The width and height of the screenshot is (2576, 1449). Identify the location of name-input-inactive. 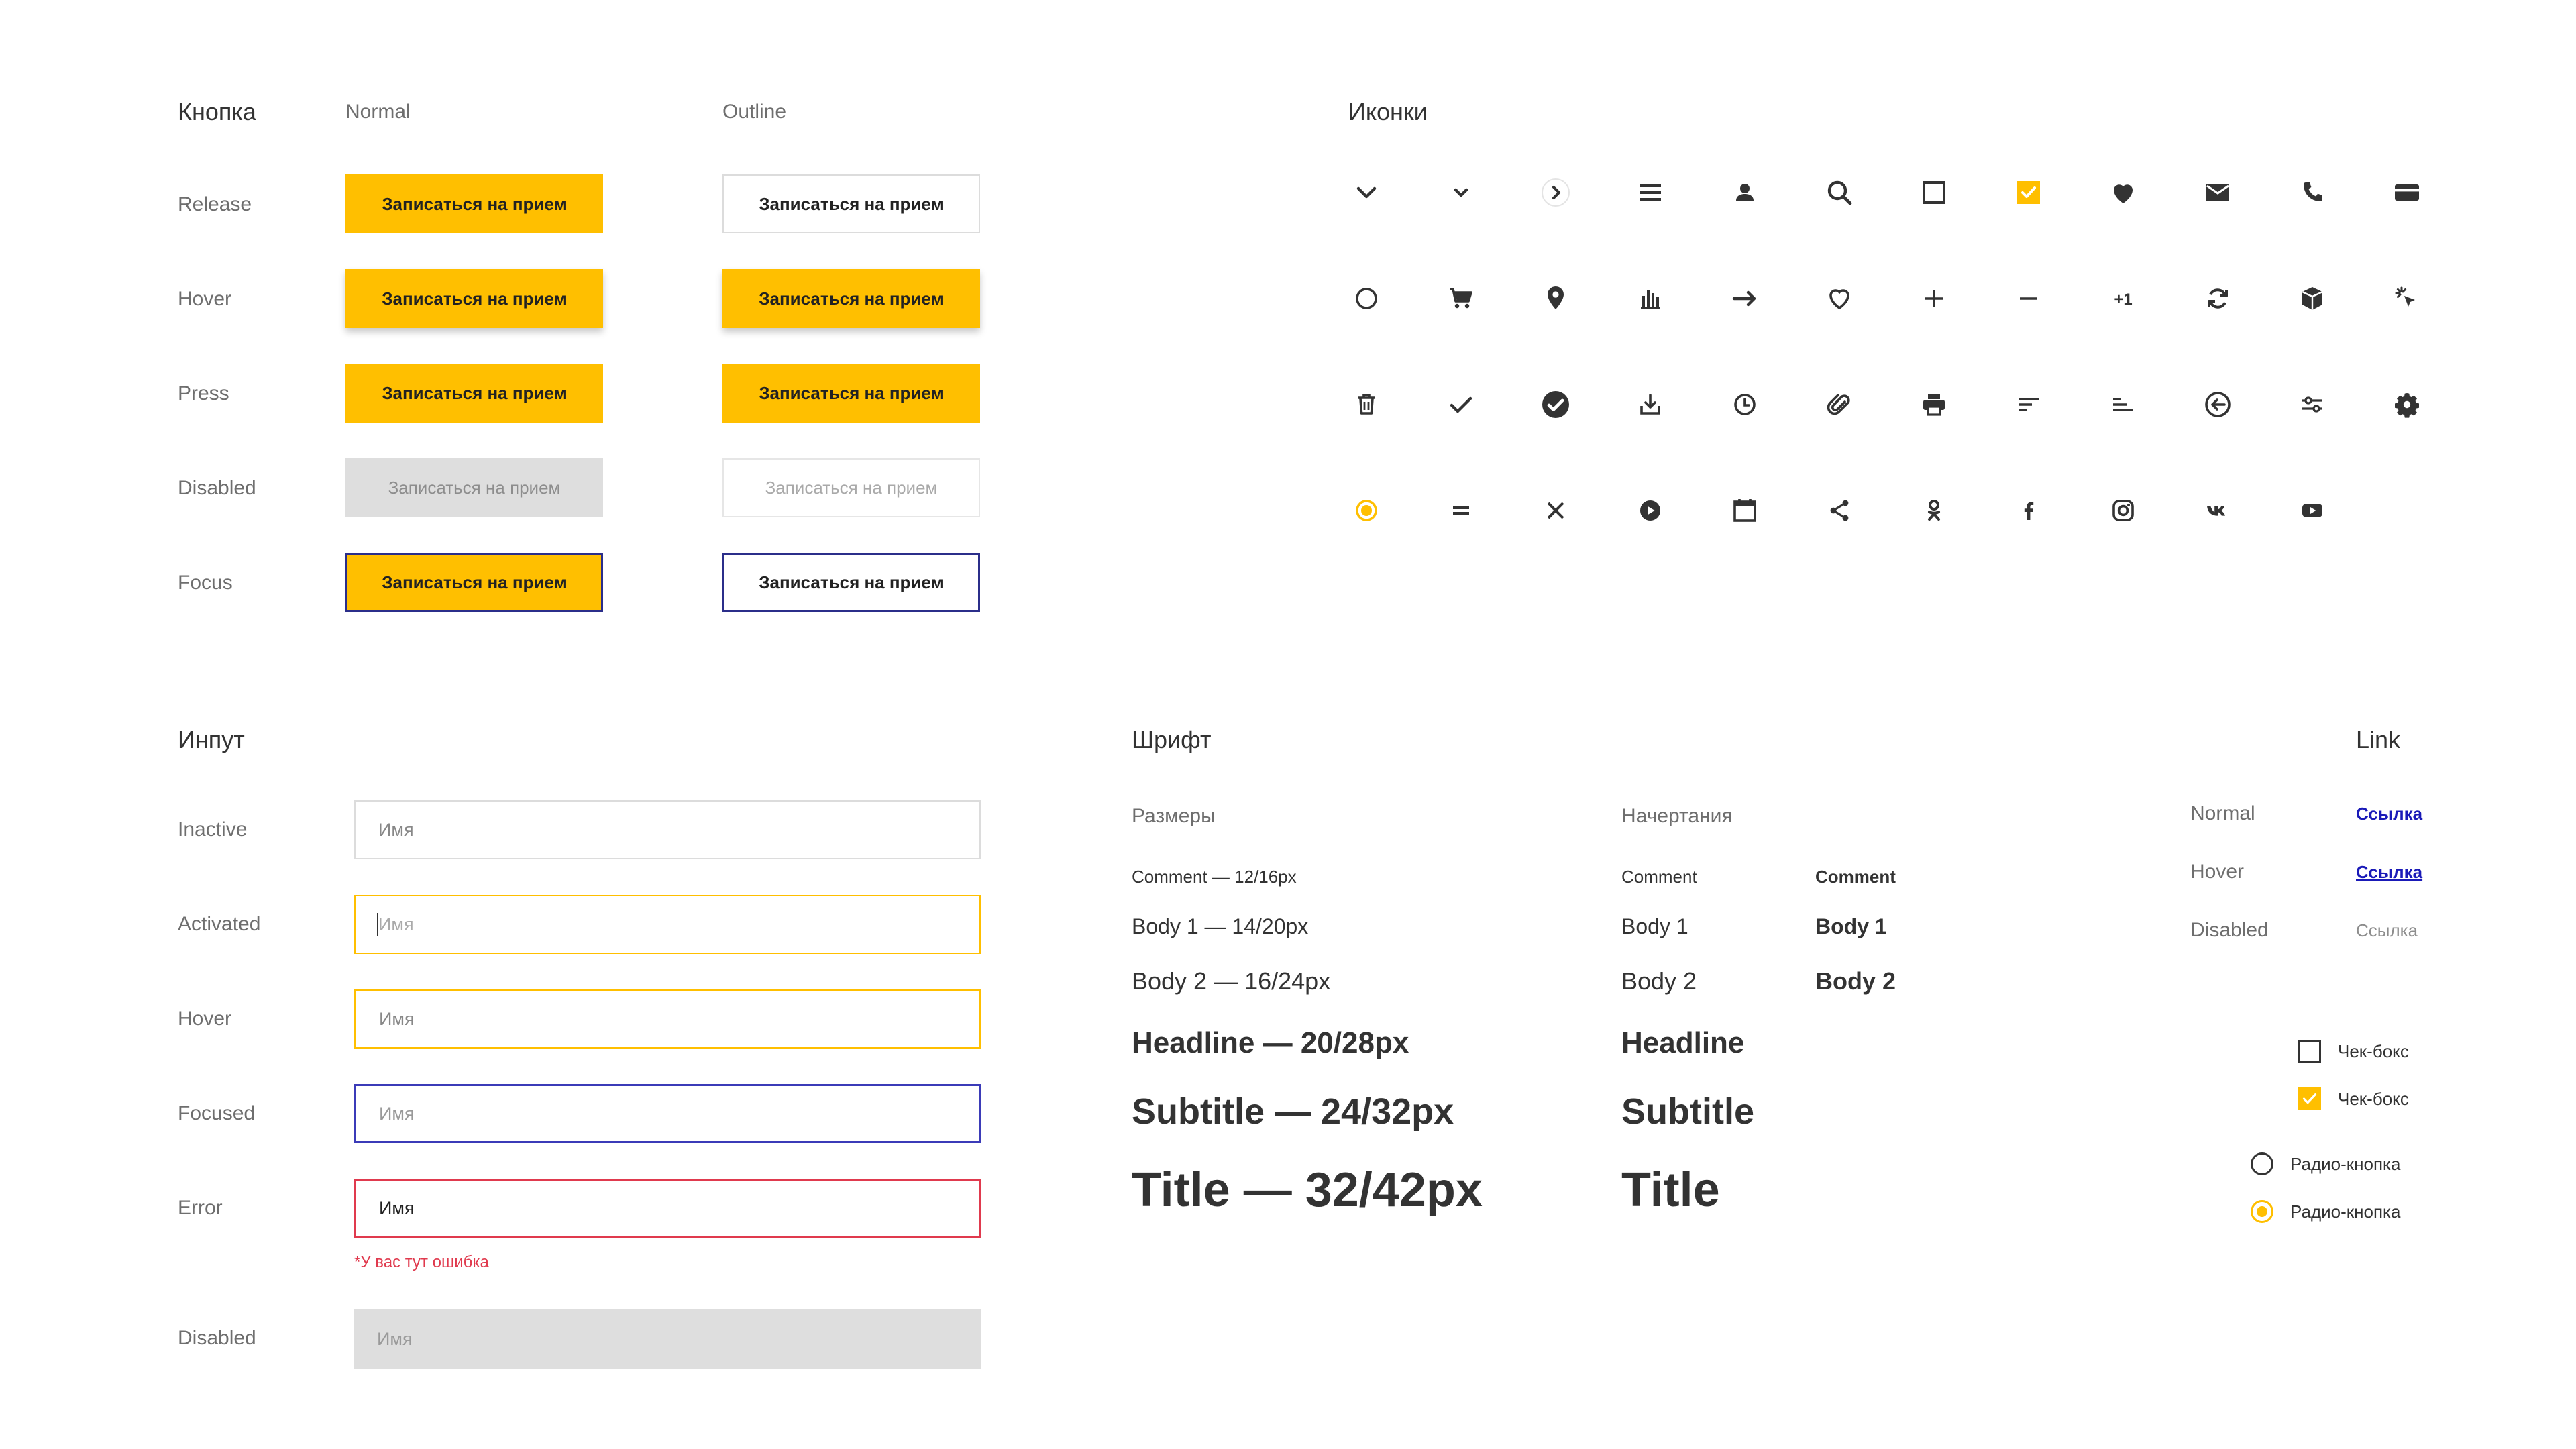
(667, 829).